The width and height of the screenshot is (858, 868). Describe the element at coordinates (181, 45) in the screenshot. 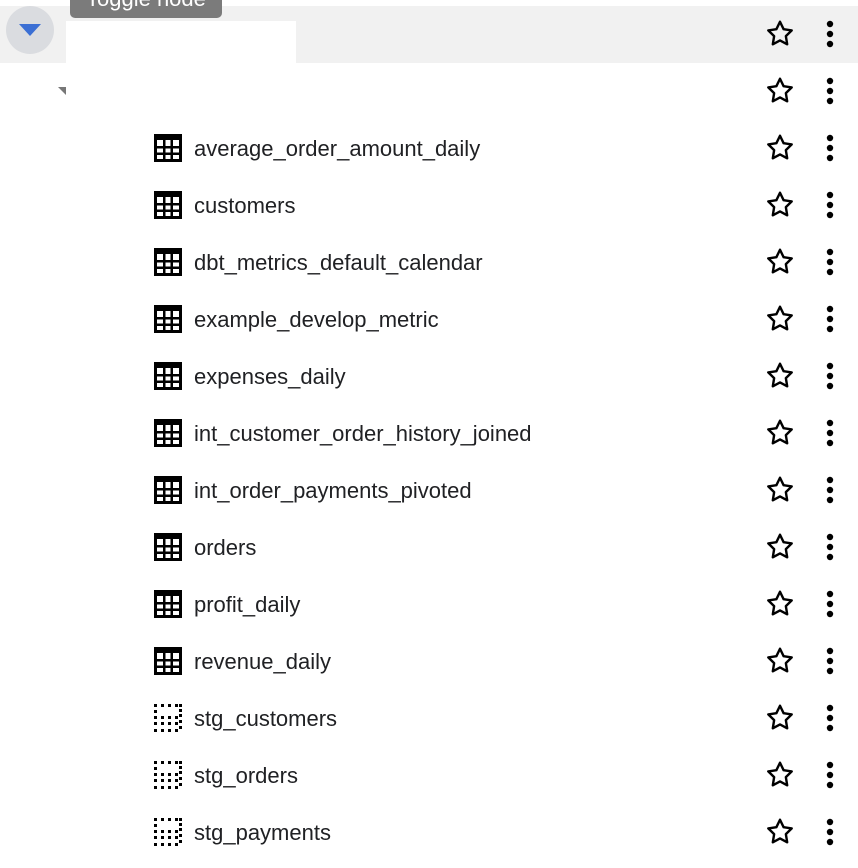

I see `project-name` at that location.